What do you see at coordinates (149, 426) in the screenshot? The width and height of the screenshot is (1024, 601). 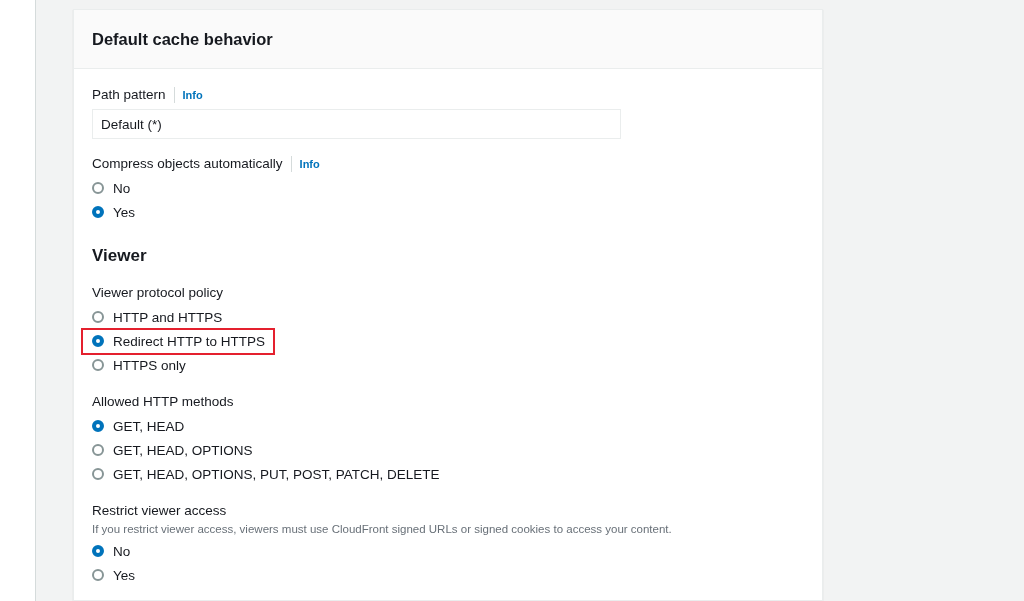 I see `radio-label: GET, HEAD` at bounding box center [149, 426].